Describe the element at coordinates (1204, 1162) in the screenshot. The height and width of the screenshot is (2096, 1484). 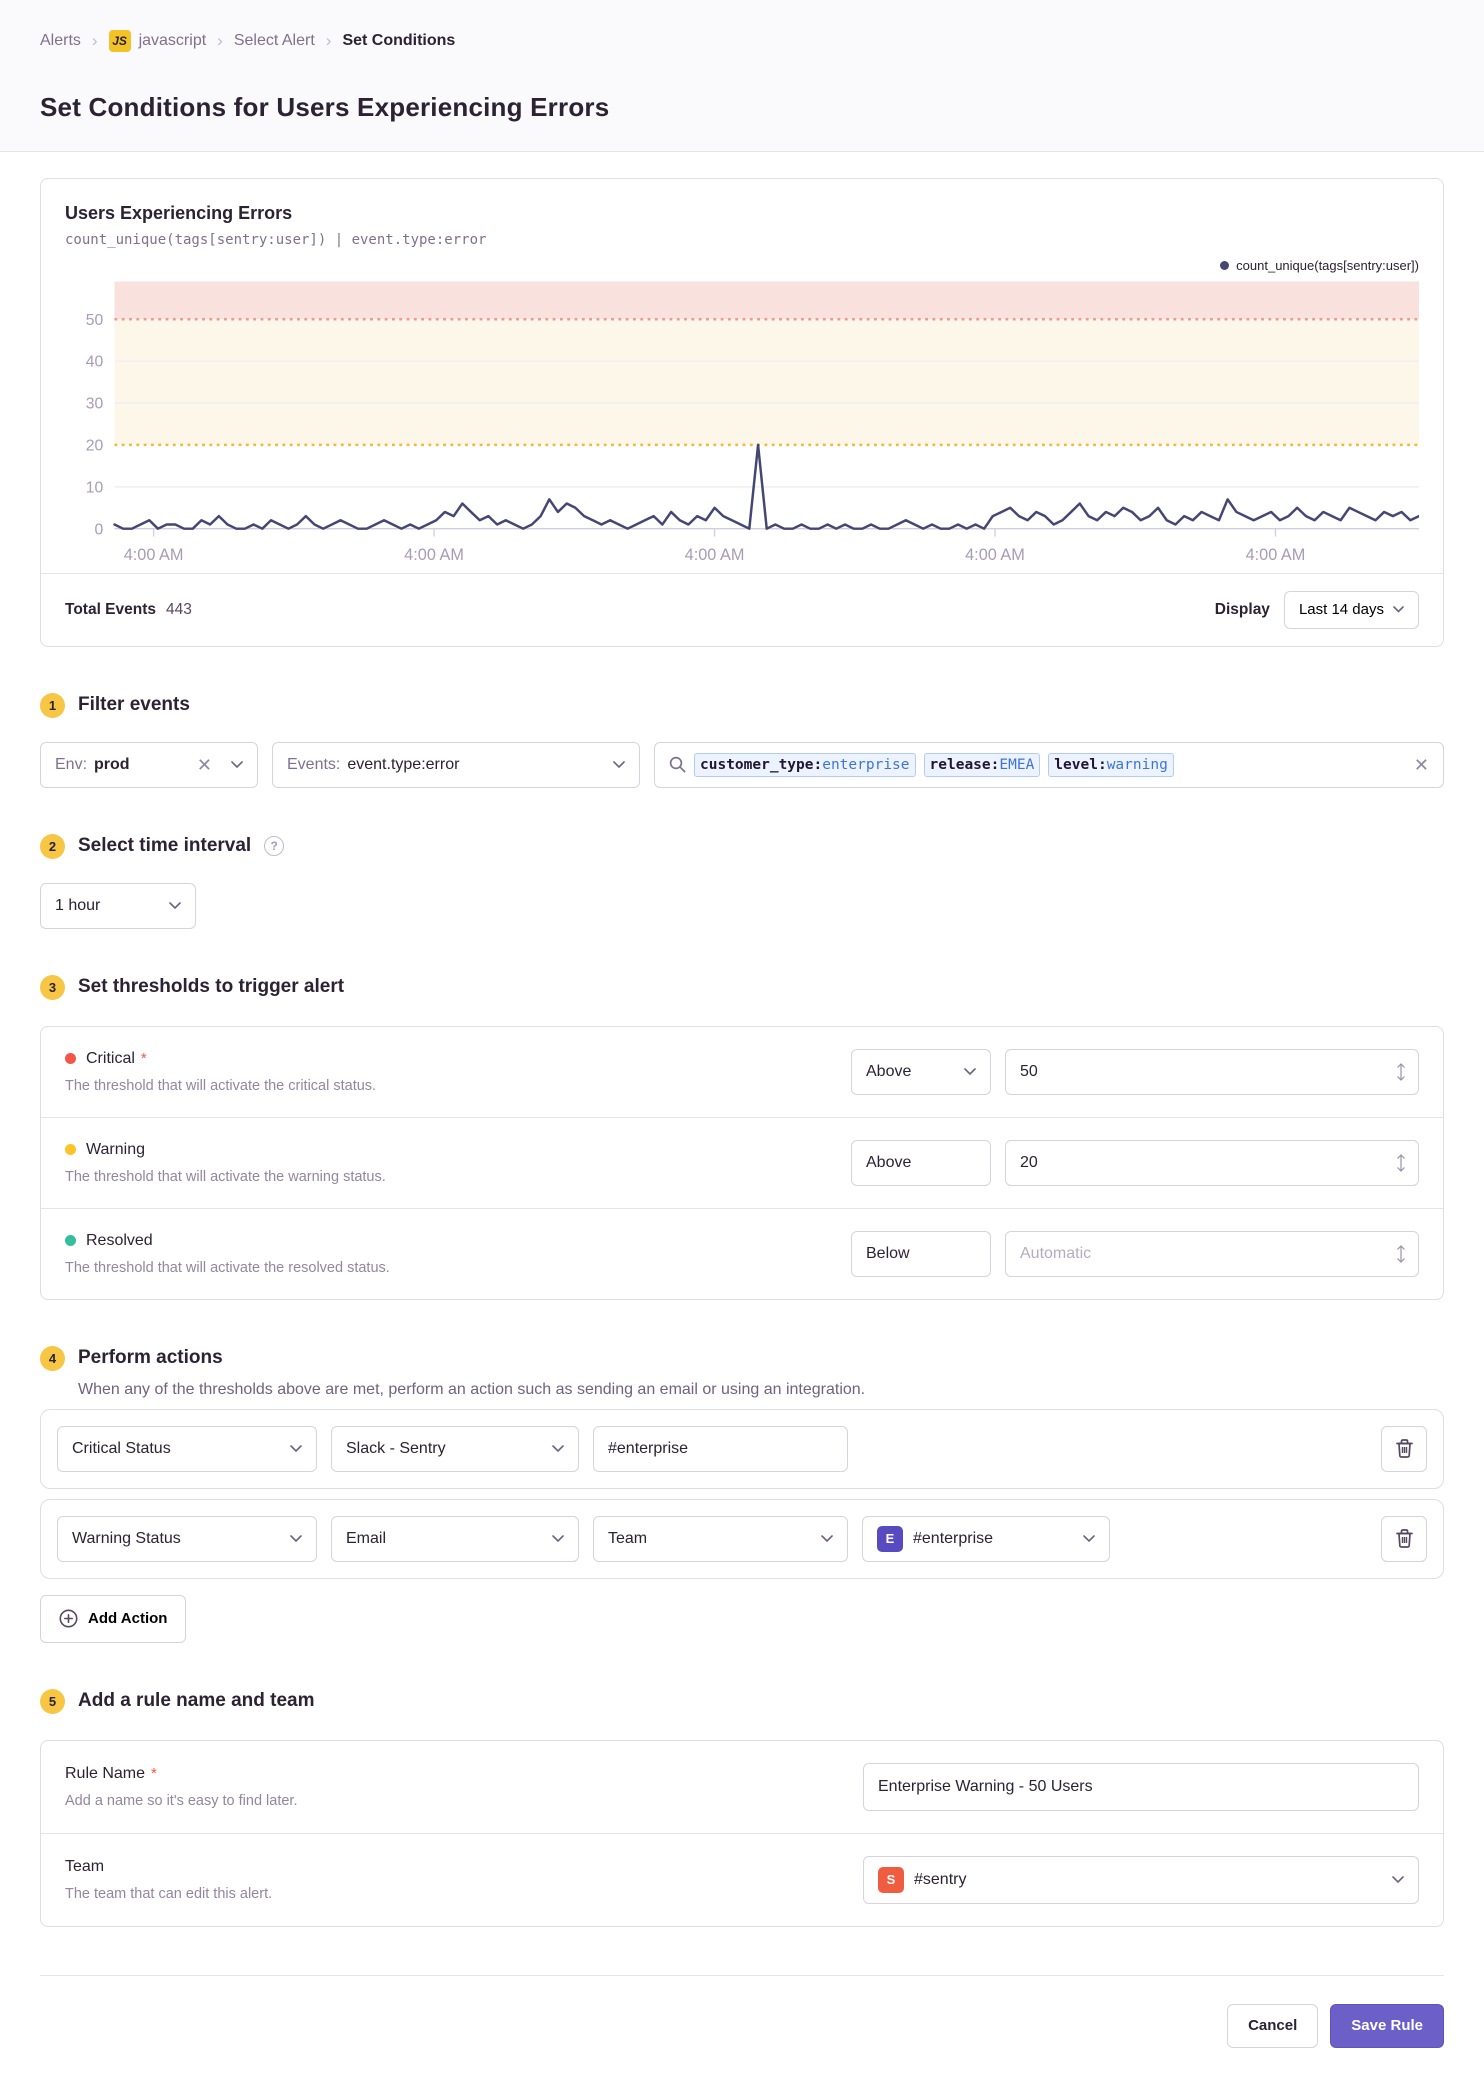
I see `warning-value-input` at that location.